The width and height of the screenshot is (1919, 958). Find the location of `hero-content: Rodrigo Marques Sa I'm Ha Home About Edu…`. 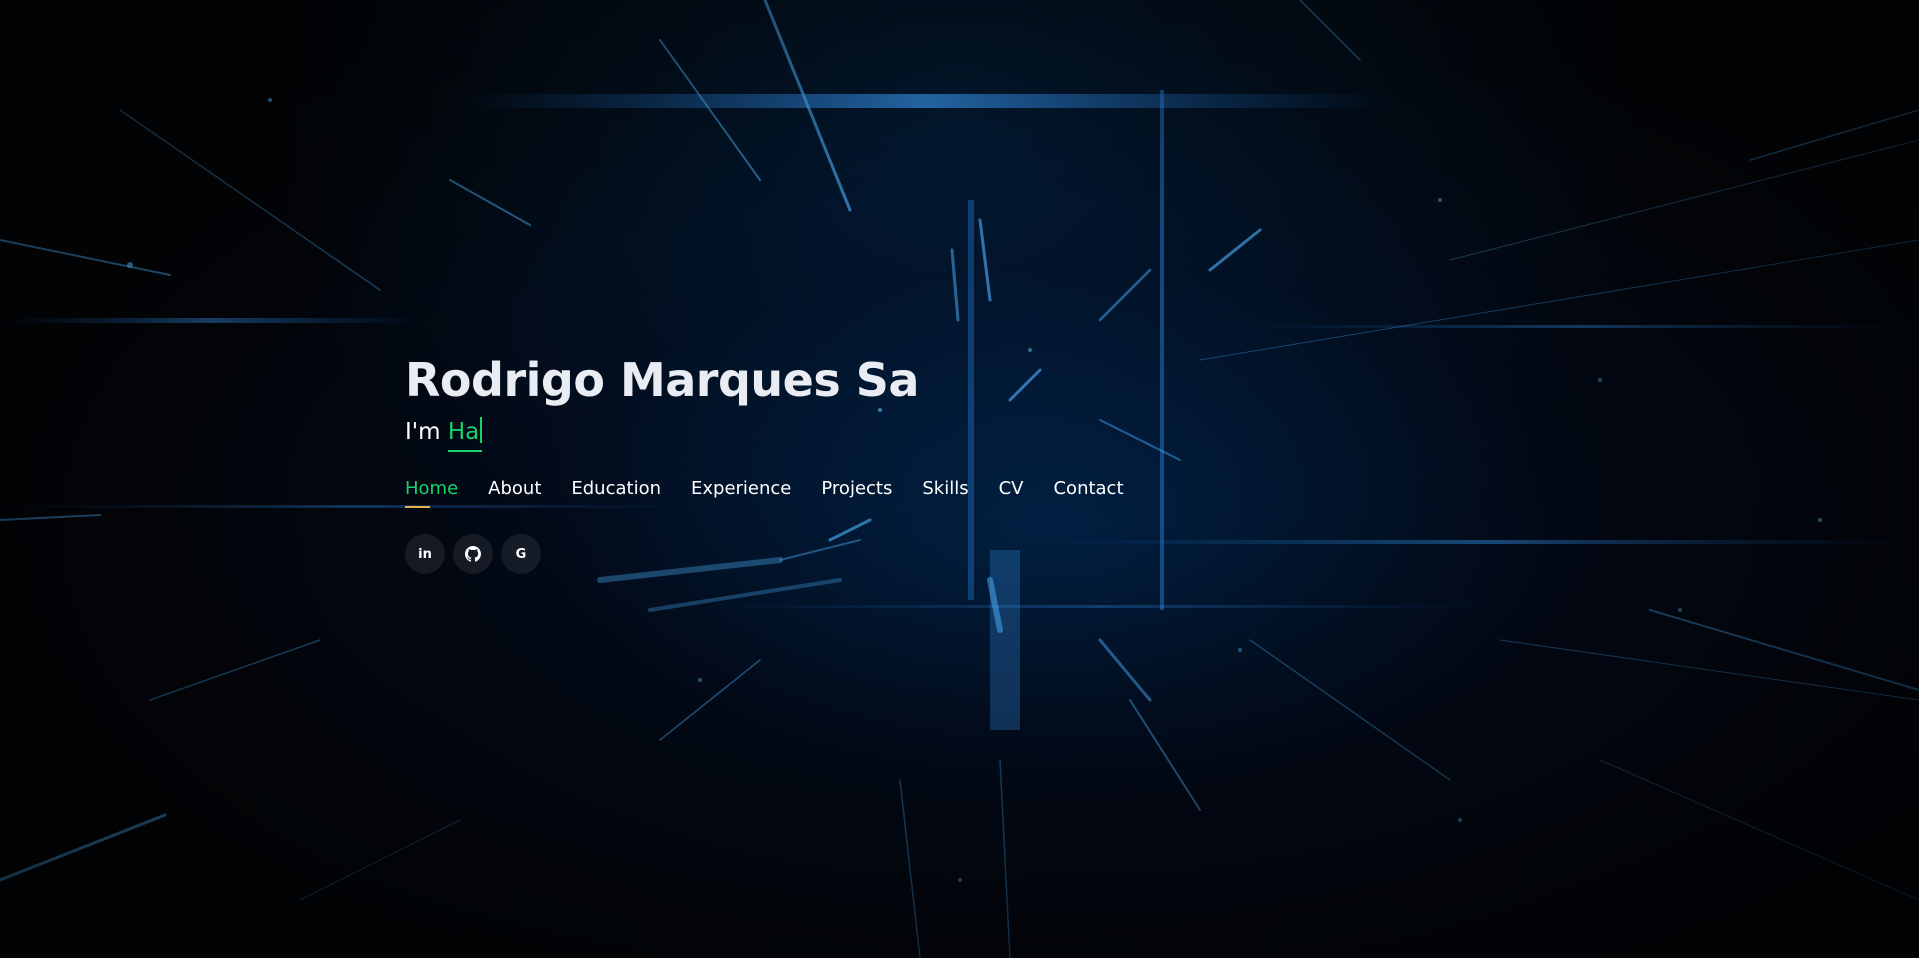

hero-content: Rodrigo Marques Sa I'm Ha Home About Edu… is located at coordinates (855, 461).